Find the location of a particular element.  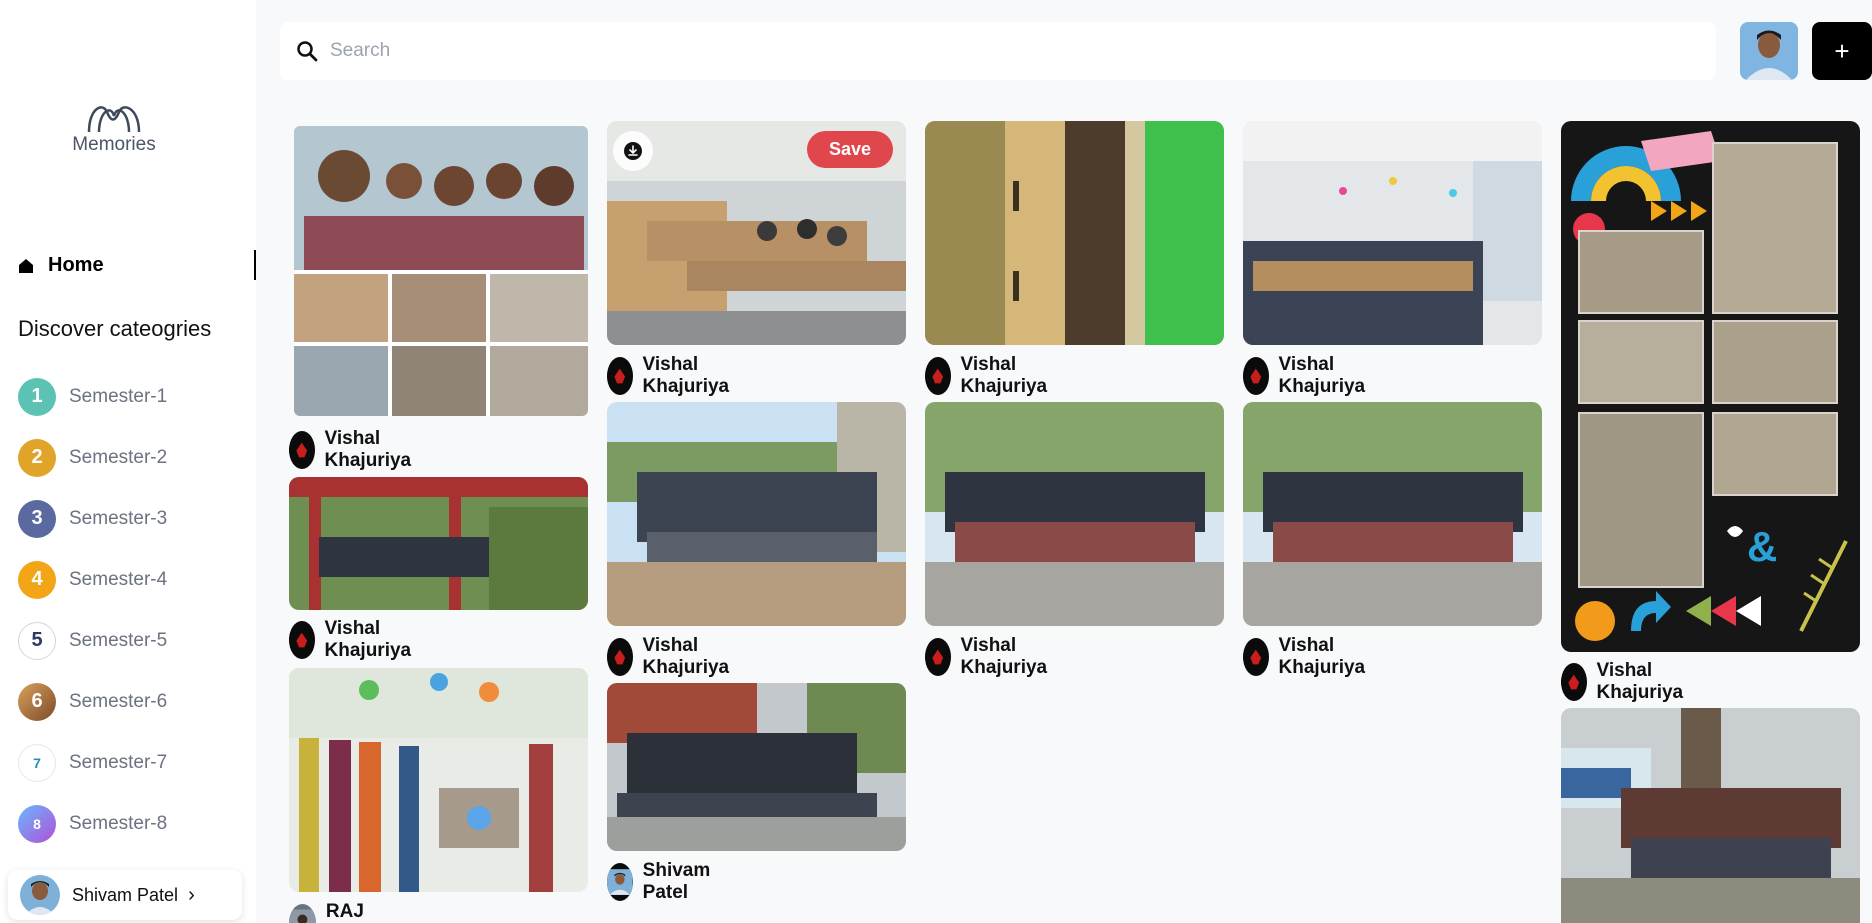

author-name: RAJ ARYAN is located at coordinates (344, 911).